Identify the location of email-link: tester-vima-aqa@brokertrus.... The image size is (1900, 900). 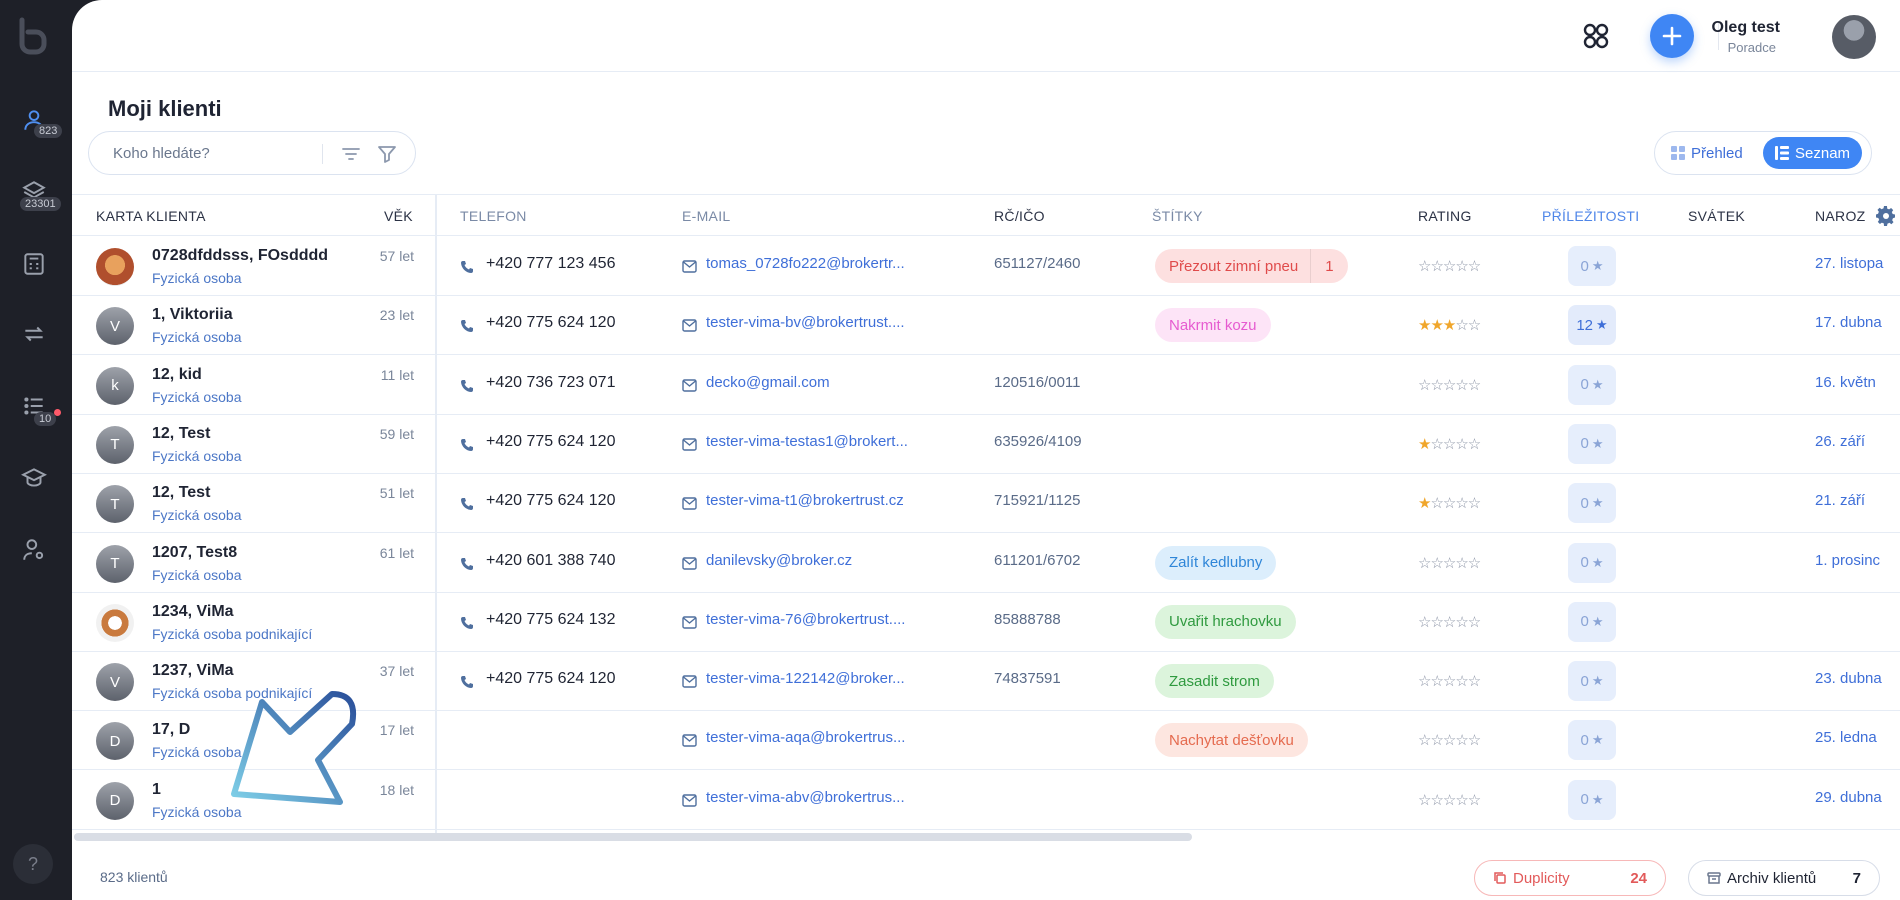
(826, 737).